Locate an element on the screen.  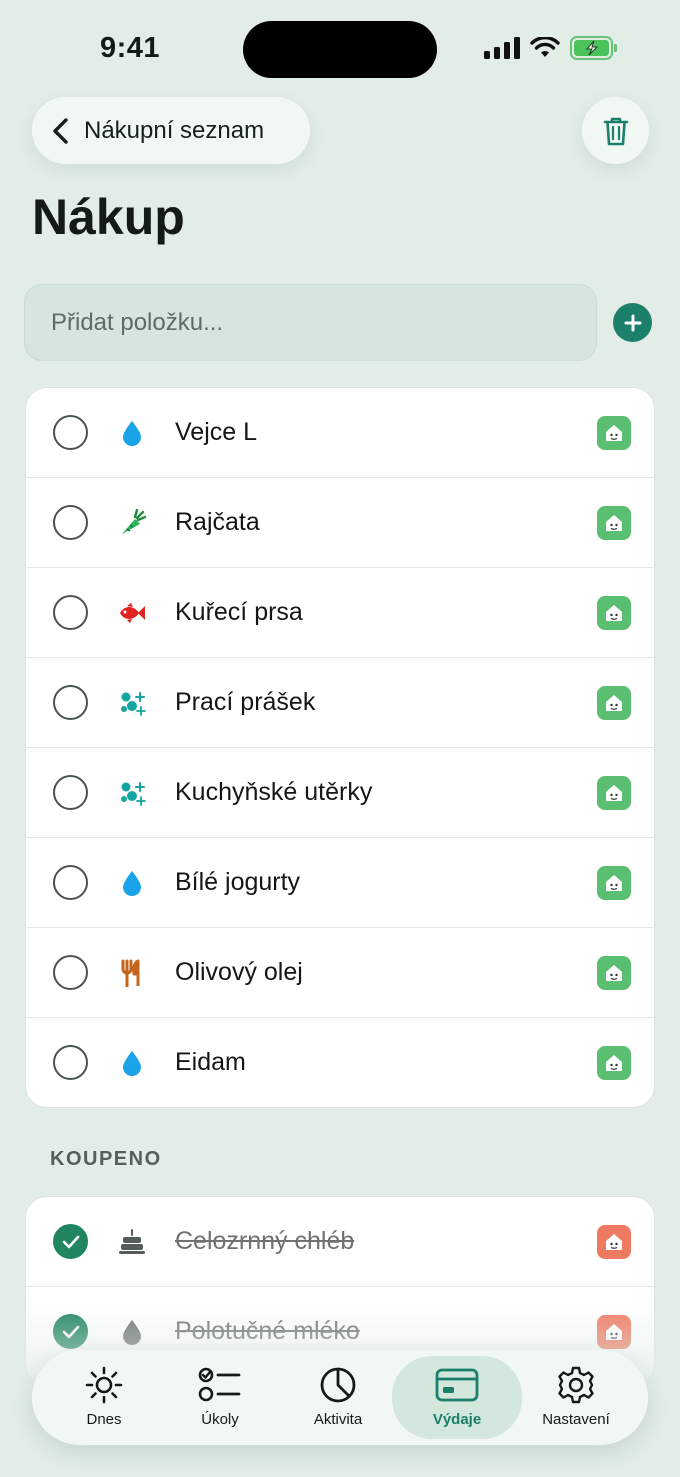
status-time: 9:41 is located at coordinates (130, 48).